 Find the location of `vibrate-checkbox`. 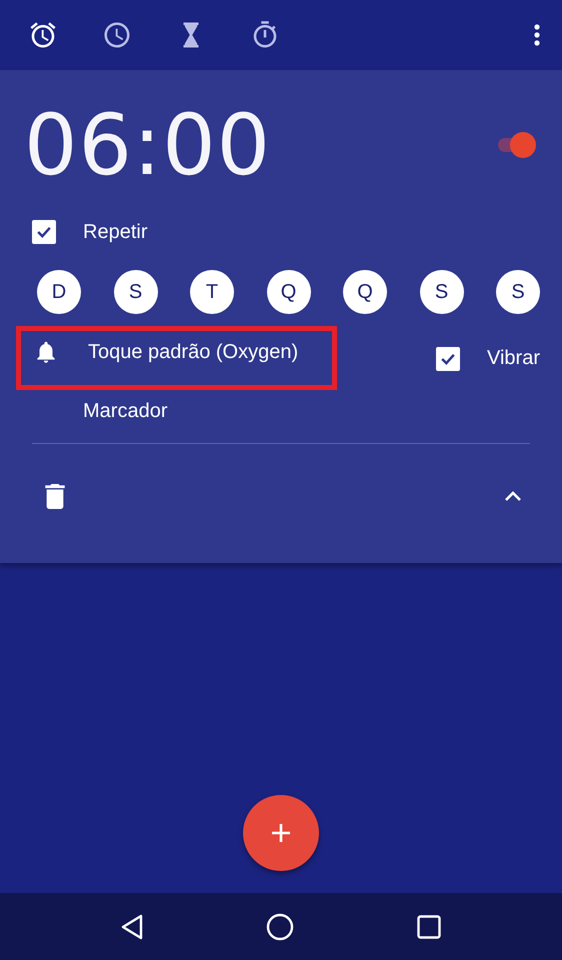

vibrate-checkbox is located at coordinates (448, 359).